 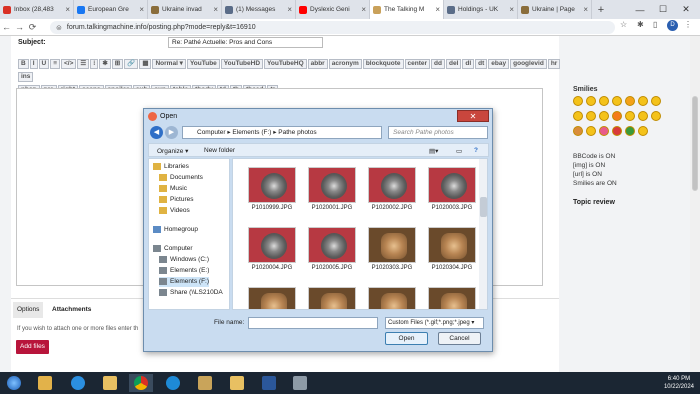 What do you see at coordinates (237, 383) in the screenshot?
I see `photos-icon` at bounding box center [237, 383].